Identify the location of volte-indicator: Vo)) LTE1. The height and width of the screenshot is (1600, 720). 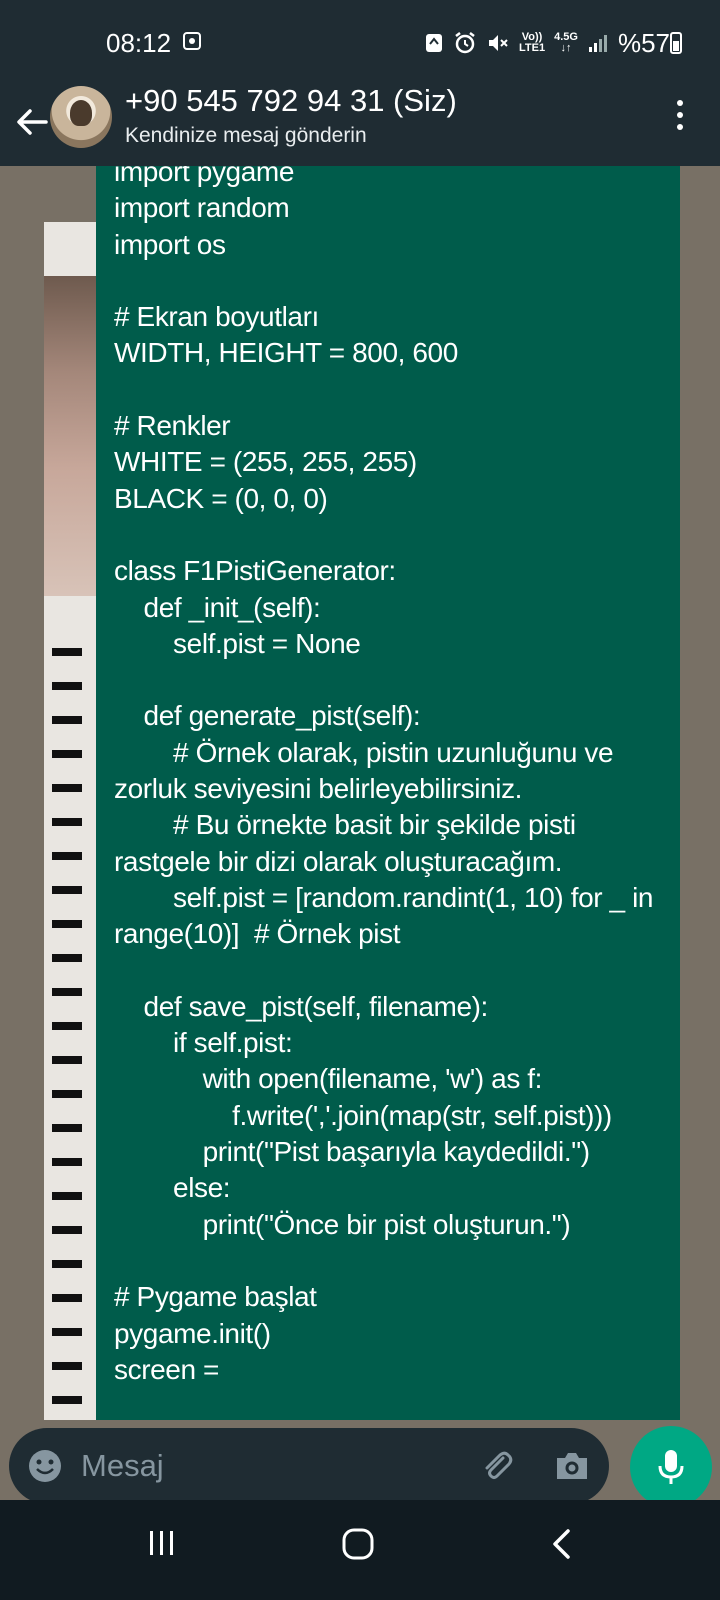
(532, 42).